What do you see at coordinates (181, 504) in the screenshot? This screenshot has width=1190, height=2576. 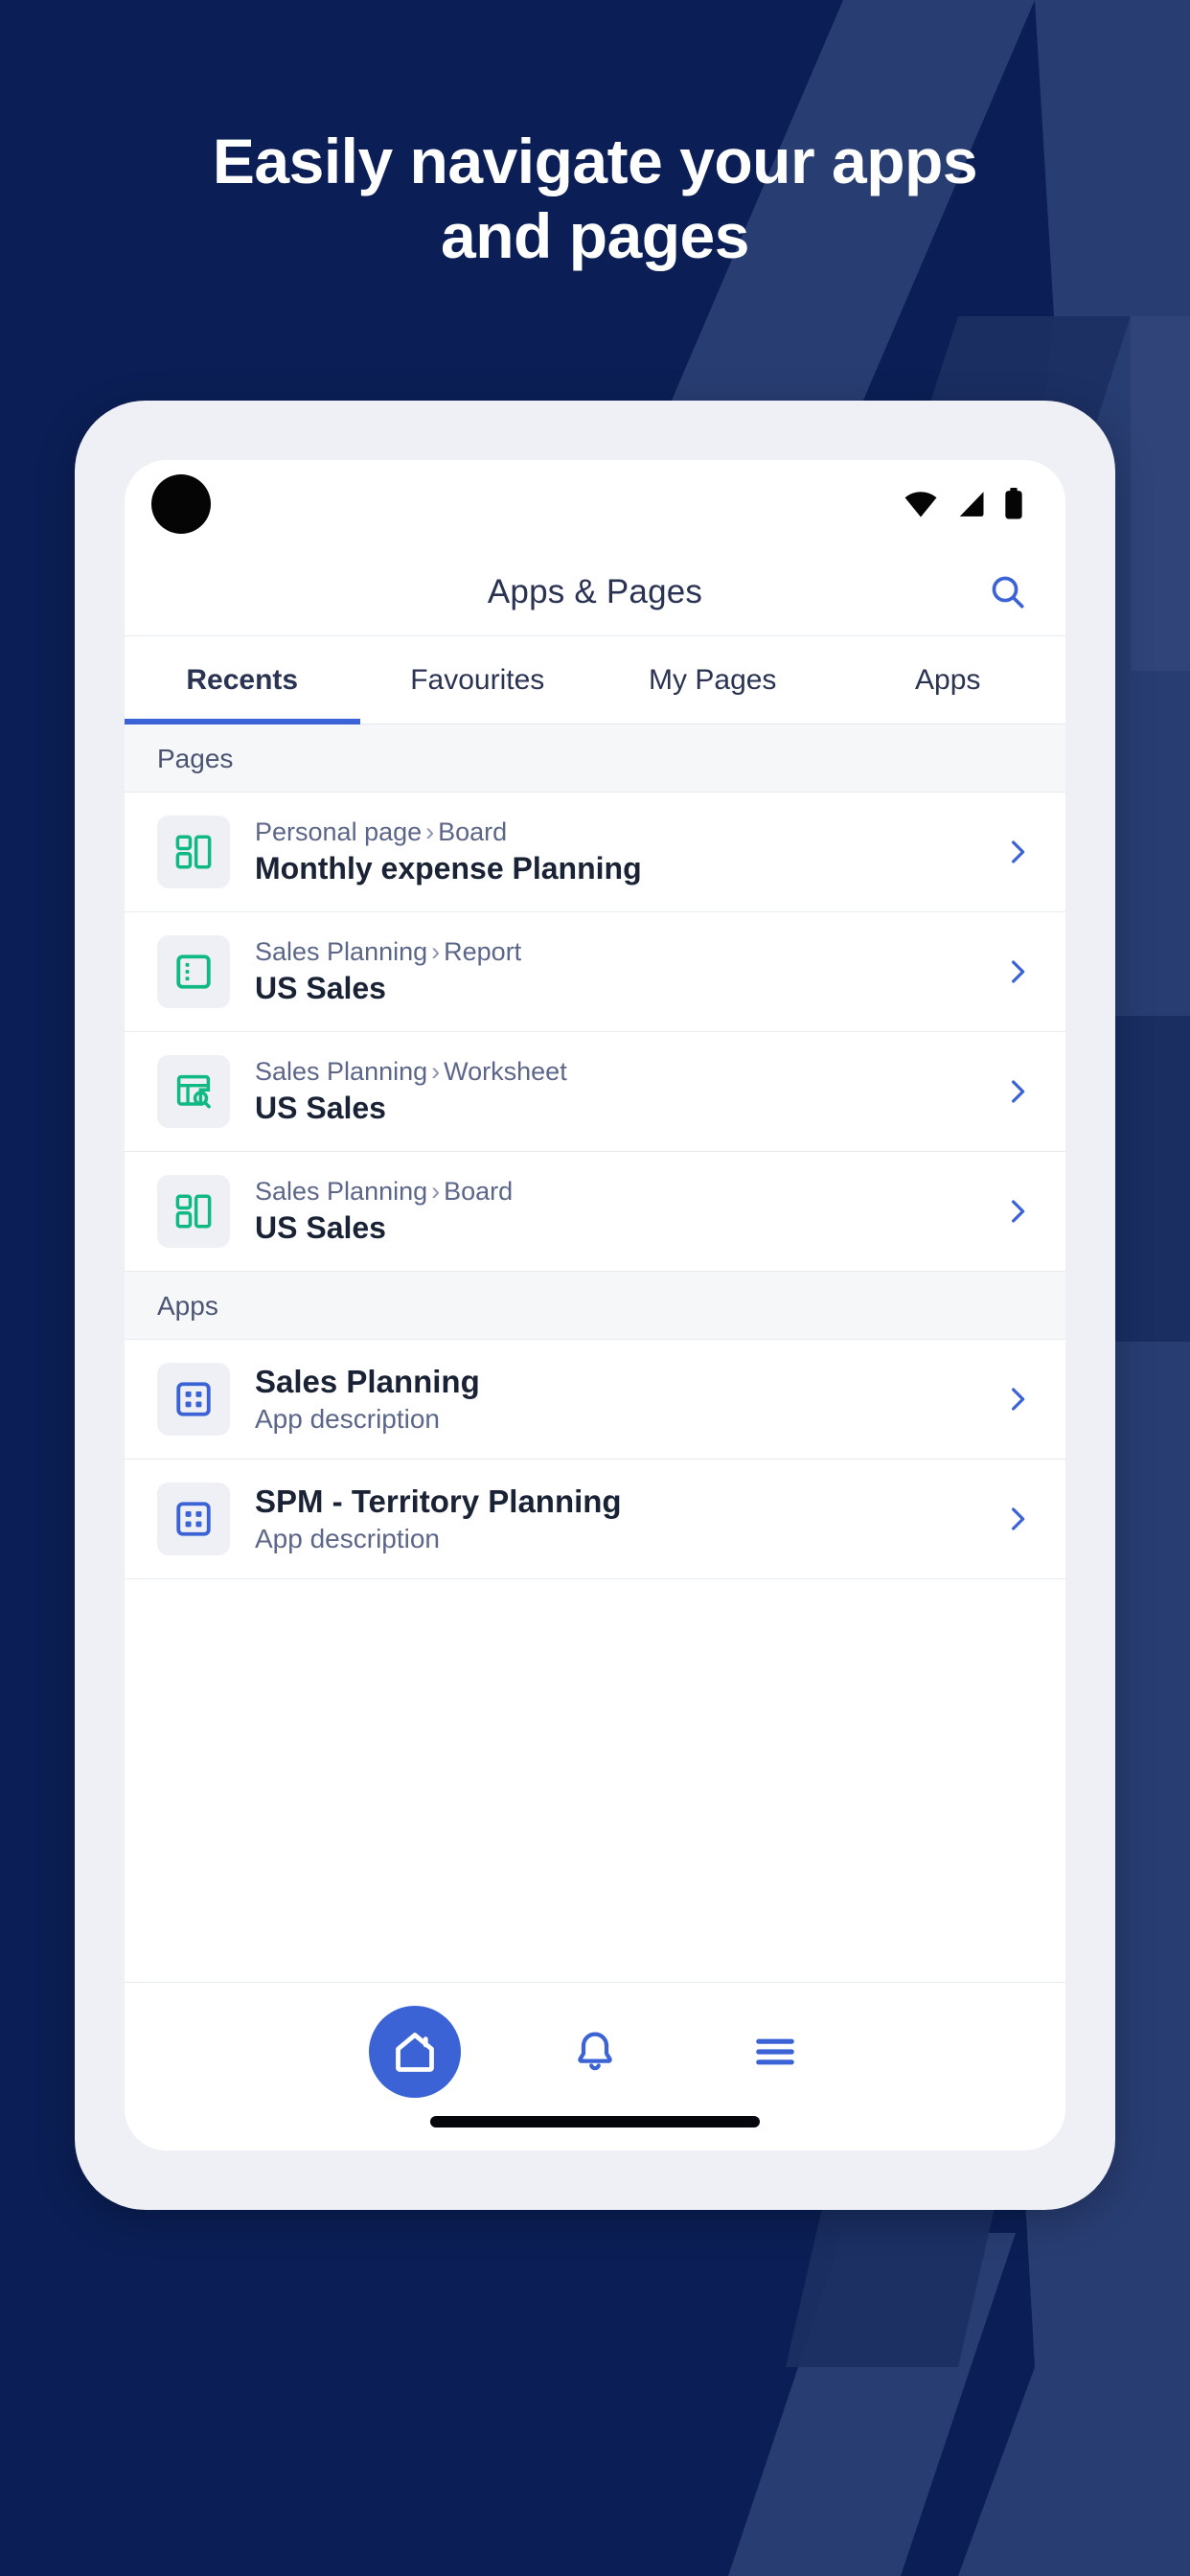 I see `front-camera-punch-hole` at bounding box center [181, 504].